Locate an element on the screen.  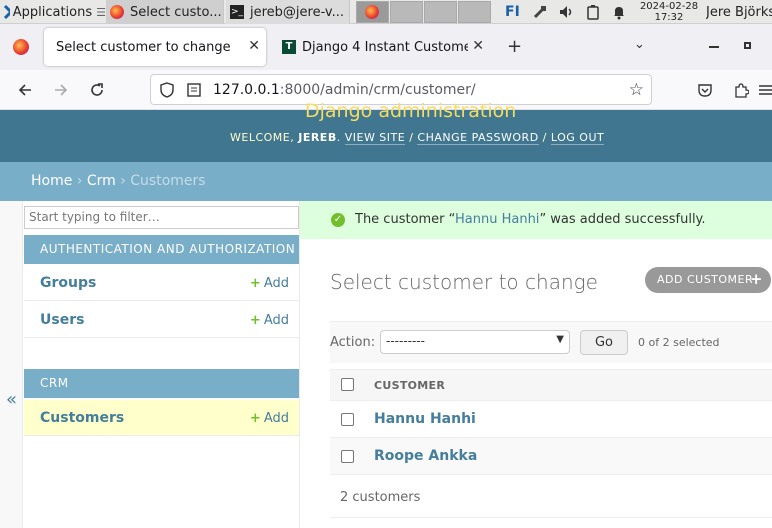
view-site-link: VIEW SITE is located at coordinates (375, 138).